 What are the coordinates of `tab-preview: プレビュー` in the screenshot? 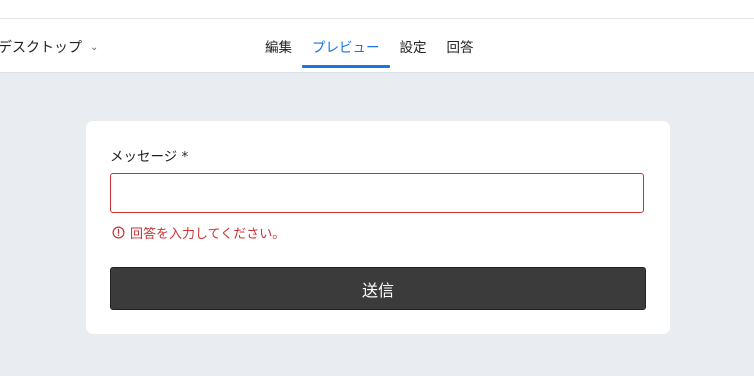 It's located at (346, 45).